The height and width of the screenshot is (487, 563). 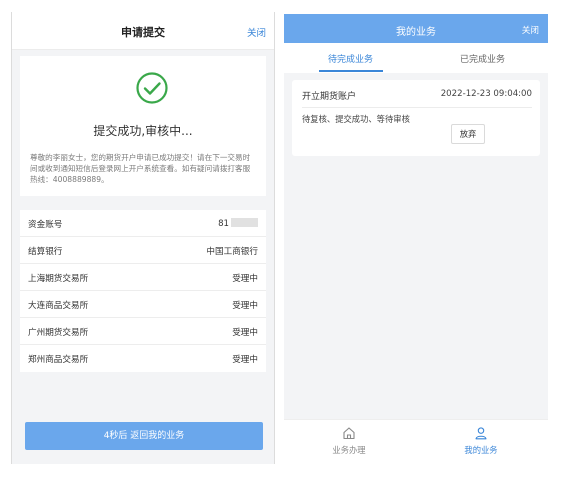 I want to click on info-value: 中国工商银行, so click(x=232, y=252).